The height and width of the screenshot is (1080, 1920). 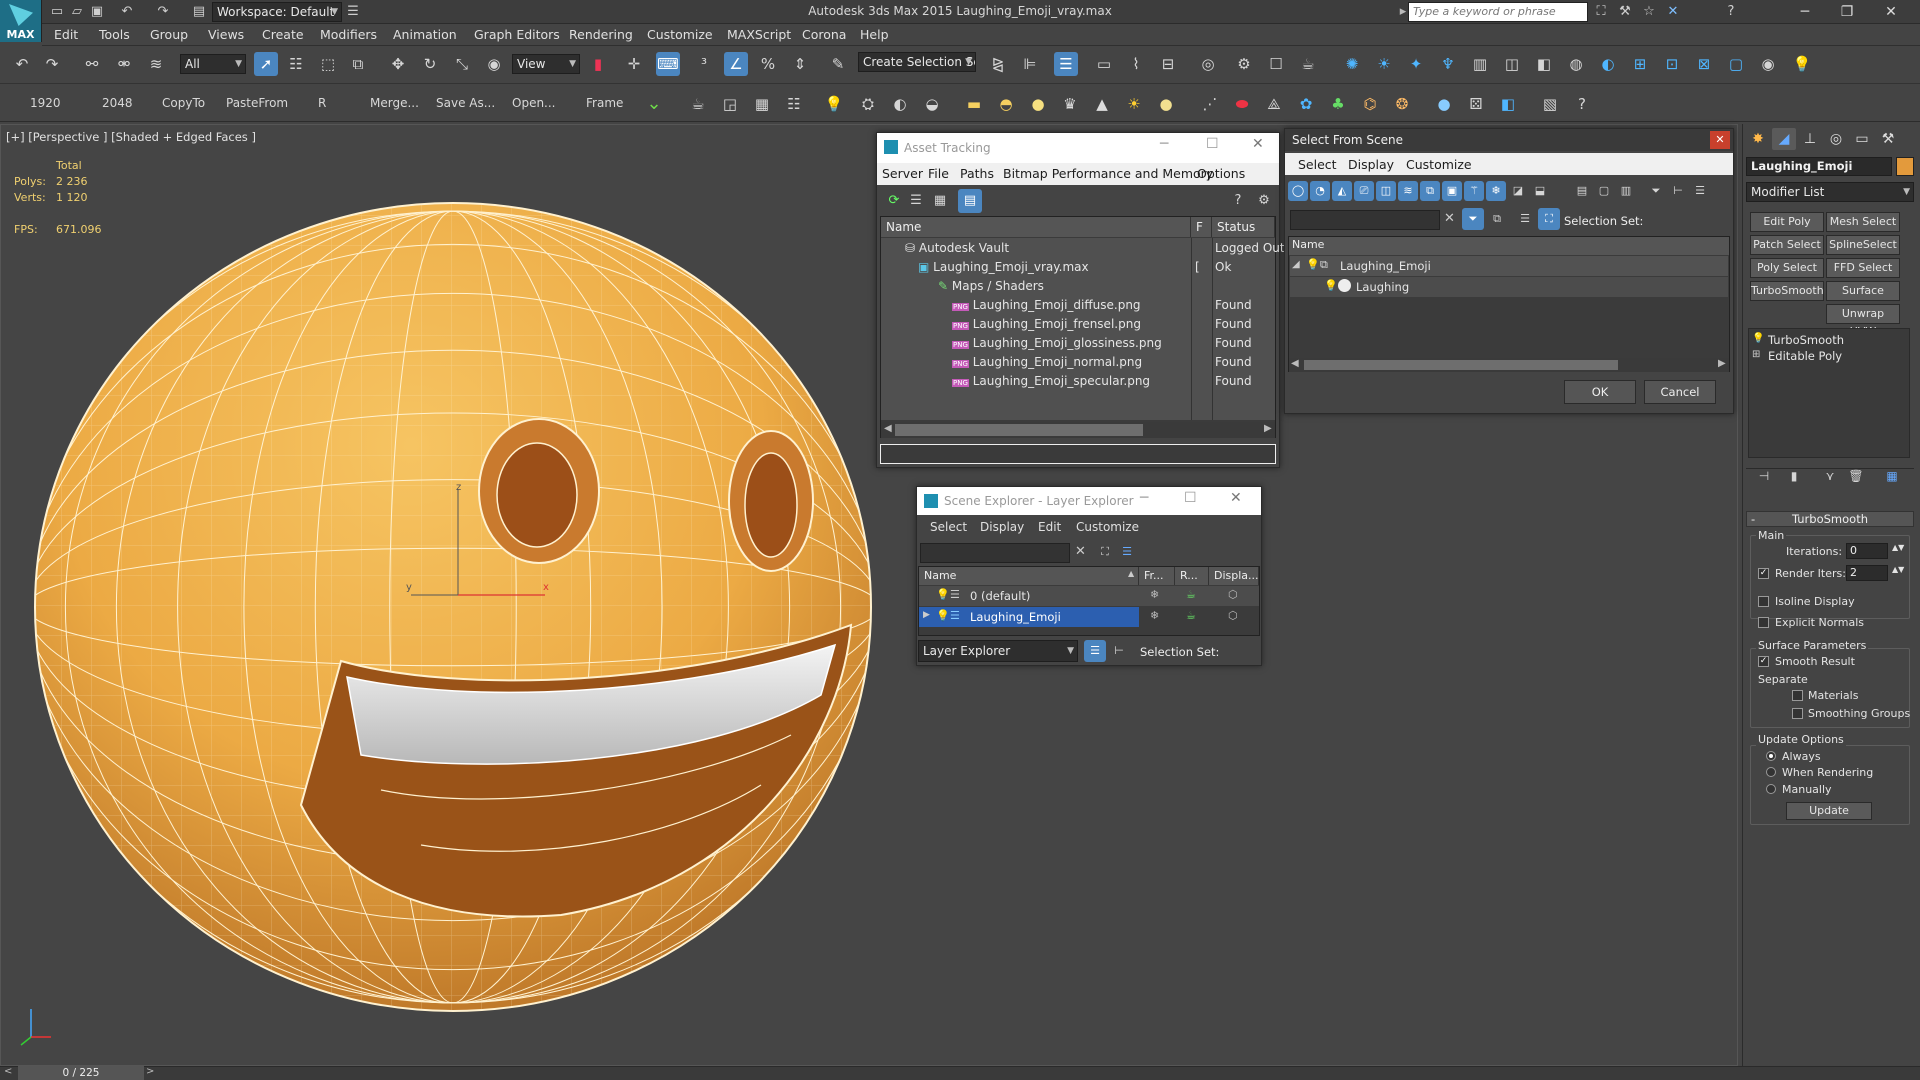 I want to click on favorites-star-icon: ☆, so click(x=1649, y=12).